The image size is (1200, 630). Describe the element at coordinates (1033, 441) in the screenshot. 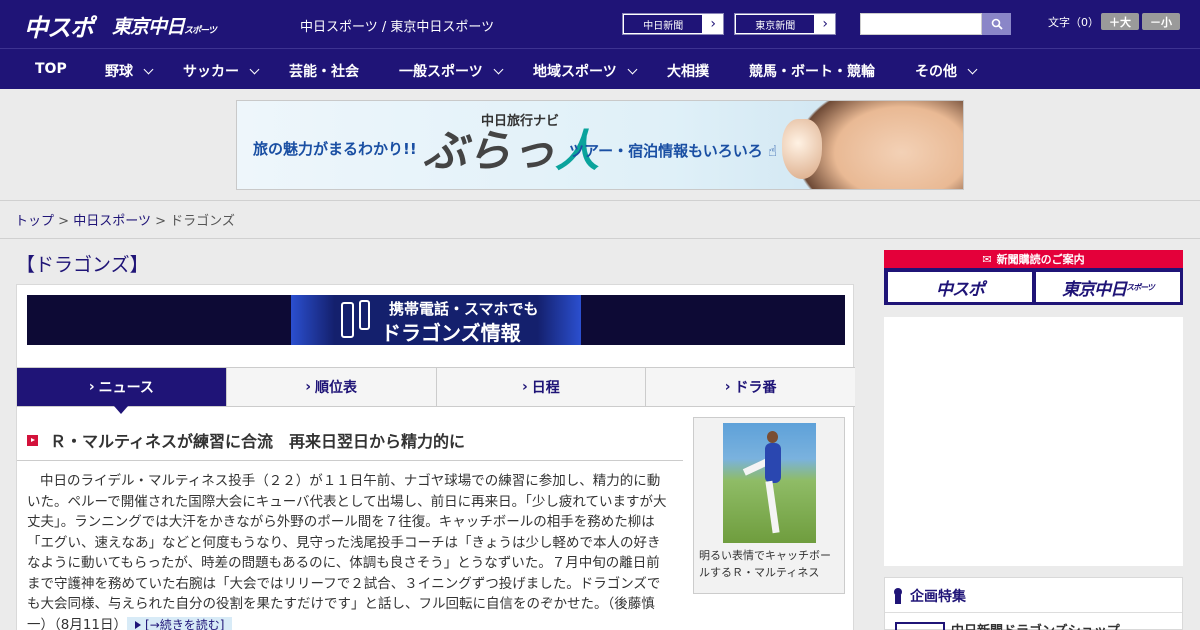

I see `sidebar-ad-slot` at that location.